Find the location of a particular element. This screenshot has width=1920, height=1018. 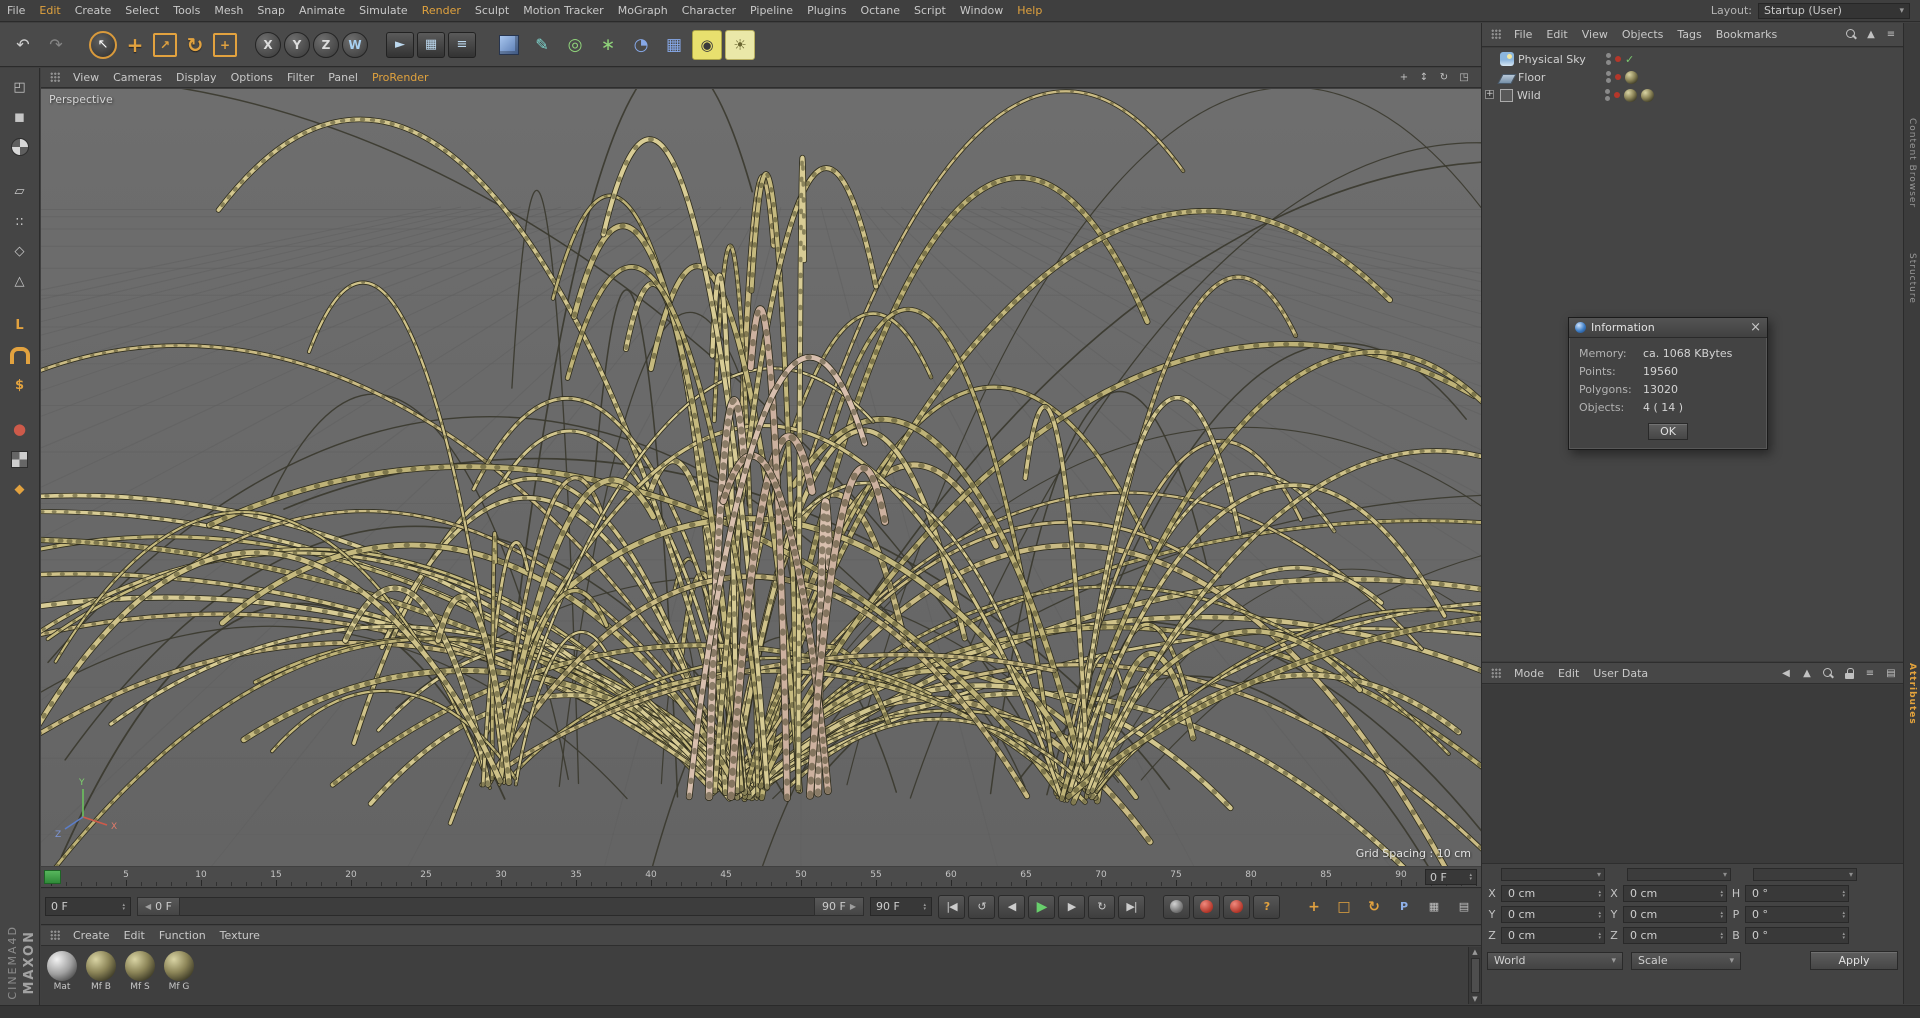

menubar-item-snap: Snap is located at coordinates (271, 10).